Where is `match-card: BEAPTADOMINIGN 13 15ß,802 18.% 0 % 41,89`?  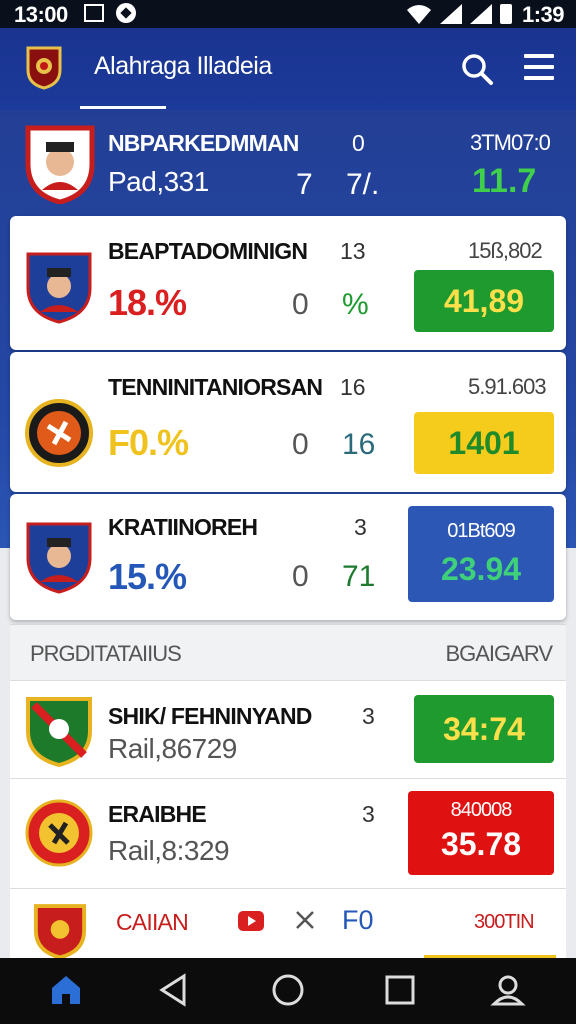 match-card: BEAPTADOMINIGN 13 15ß,802 18.% 0 % 41,89 is located at coordinates (288, 283).